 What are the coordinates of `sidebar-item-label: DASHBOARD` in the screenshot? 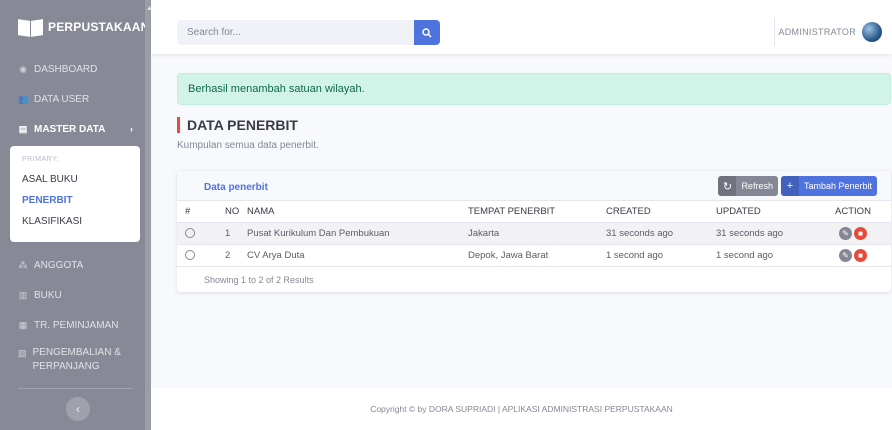 It's located at (66, 69).